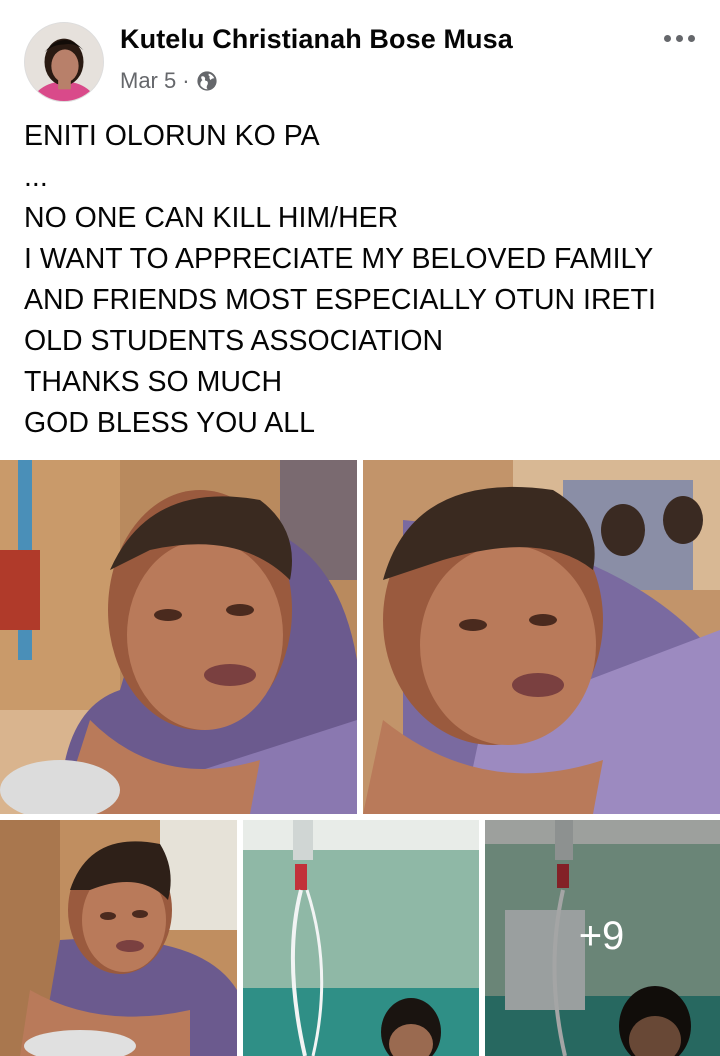  I want to click on post-text-line: GOD BLESS YOU ALL, so click(169, 423).